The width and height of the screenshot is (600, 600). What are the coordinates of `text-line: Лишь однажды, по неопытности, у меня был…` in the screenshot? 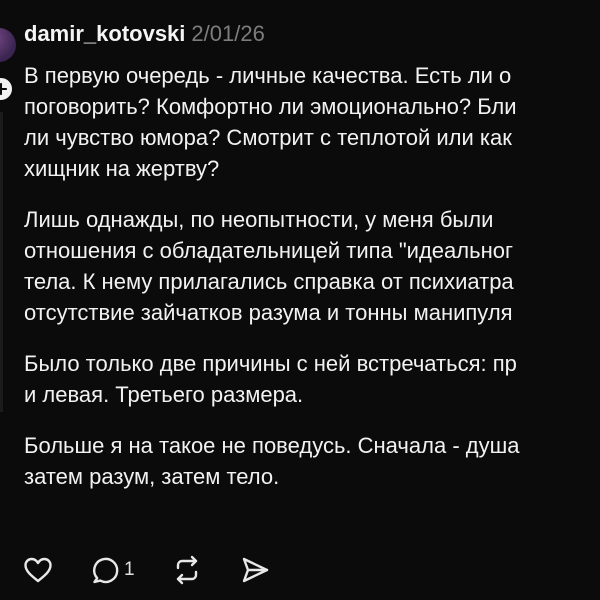 It's located at (259, 219).